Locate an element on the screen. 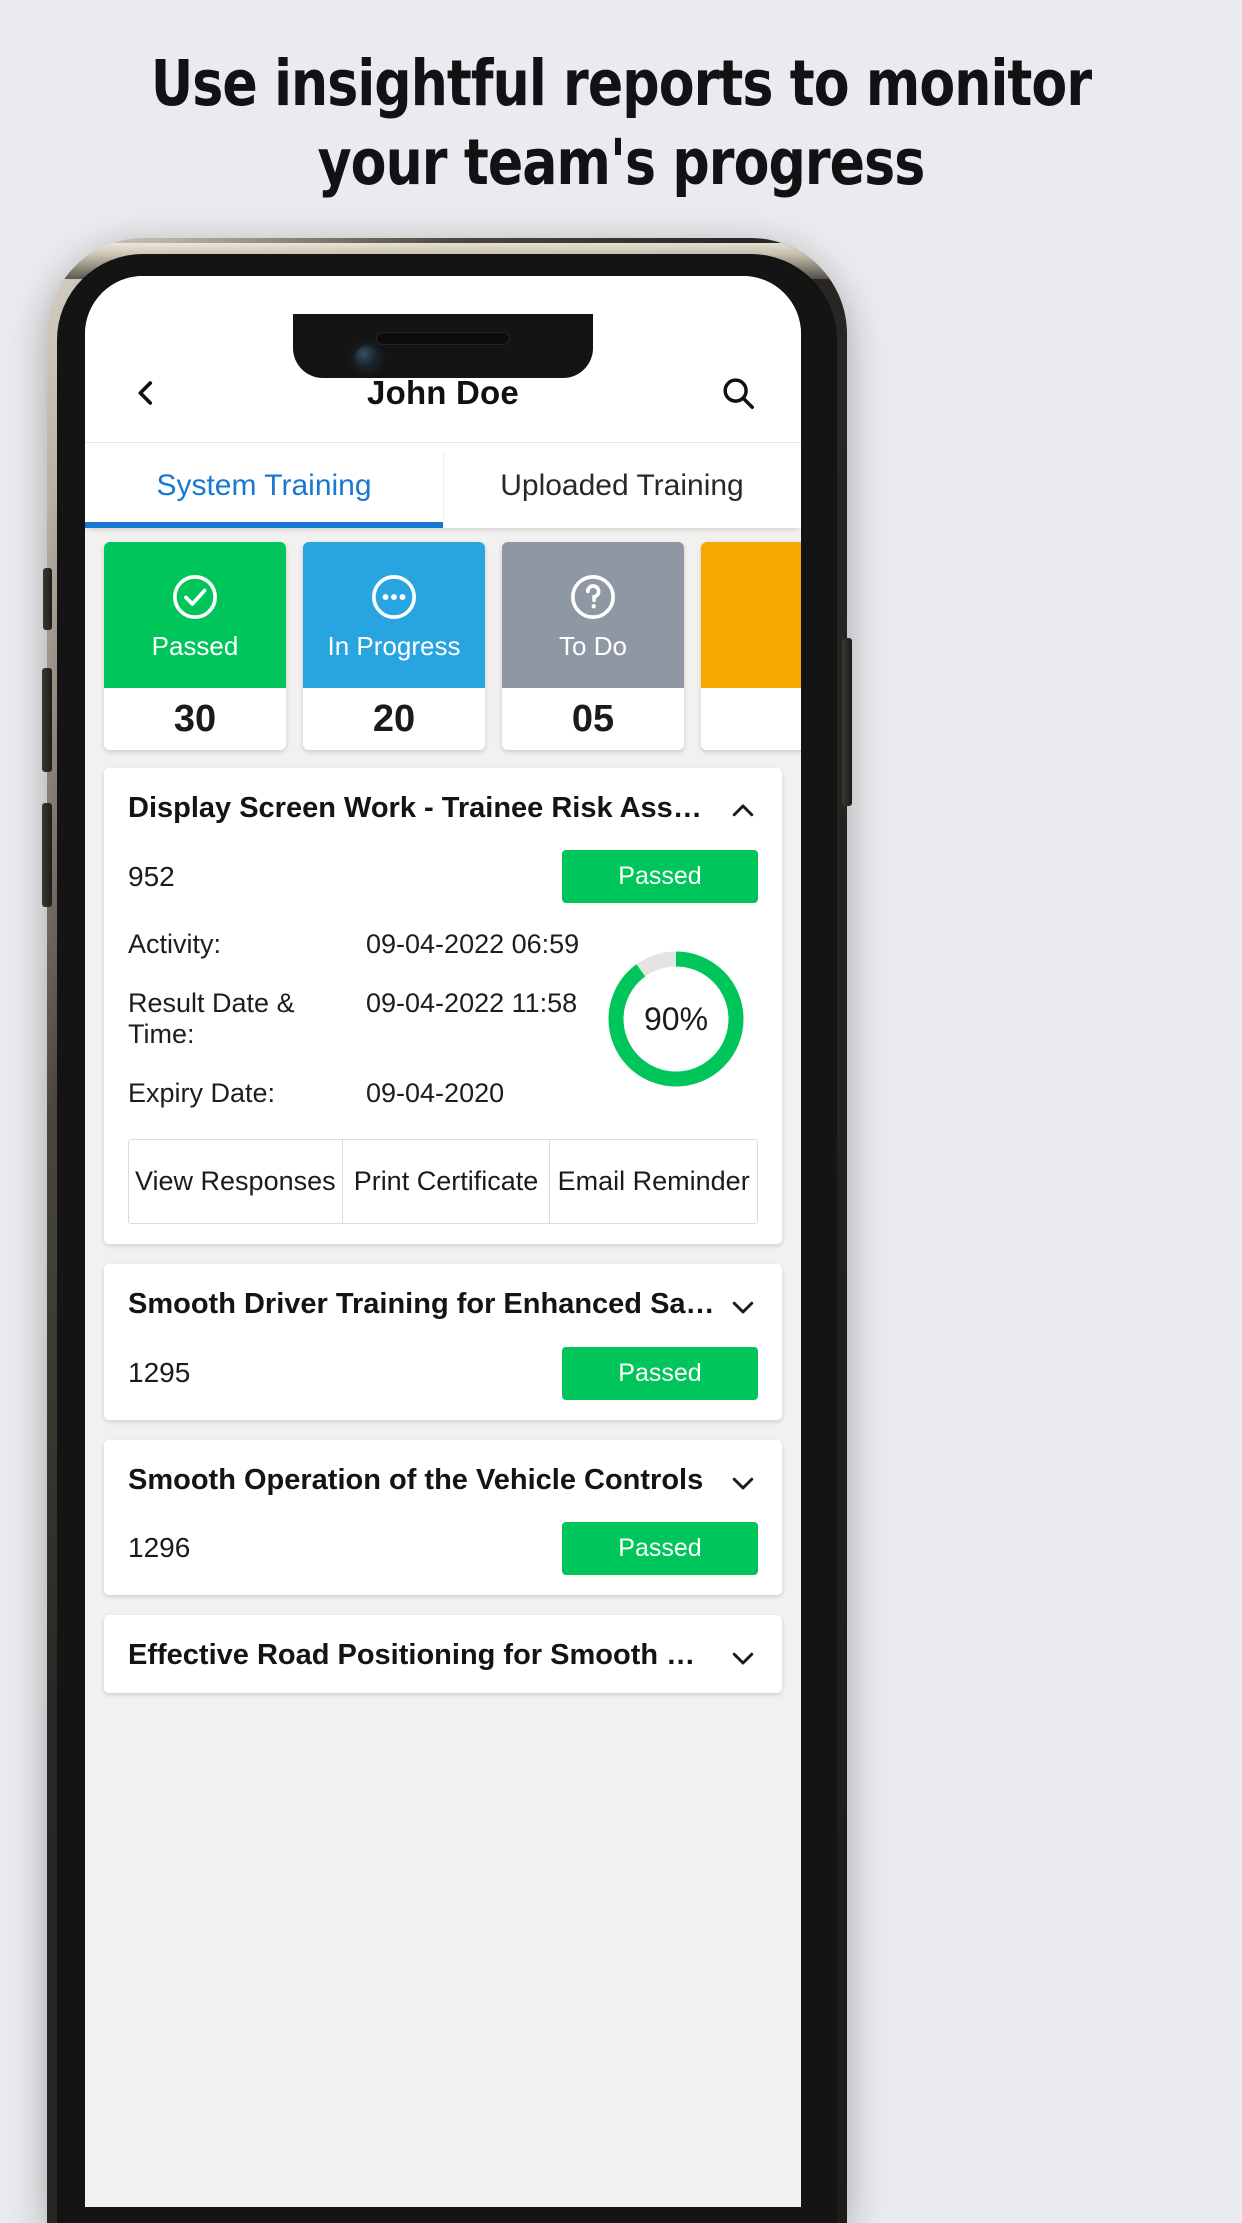  status-card-to-do: To Do 05 is located at coordinates (593, 646).